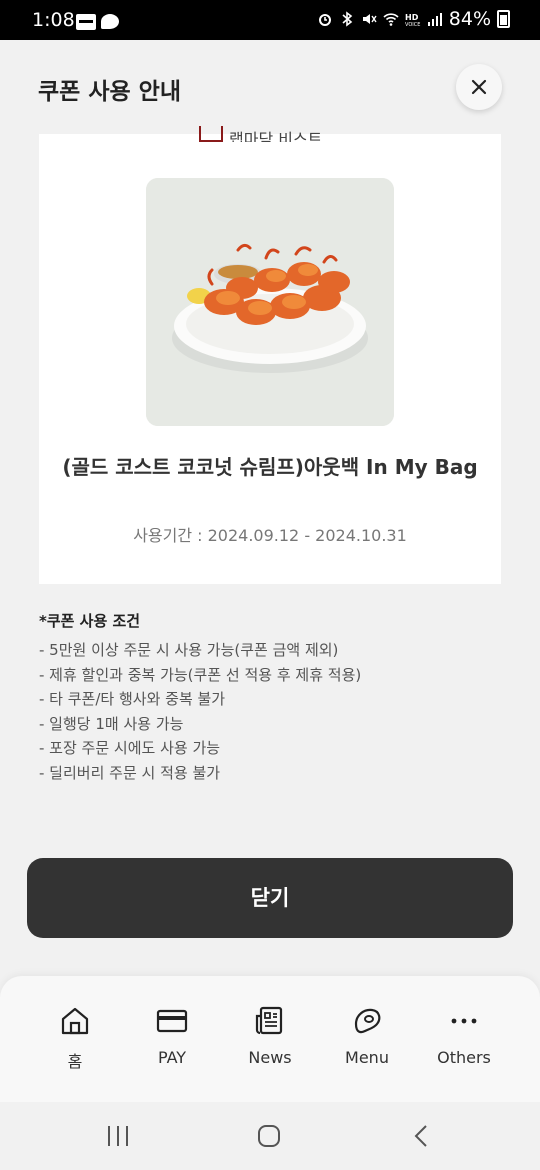 This screenshot has height=1170, width=540. I want to click on product-name: (골드 코스트 코코넛 슈림프)아웃백 In My Bag, so click(270, 467).